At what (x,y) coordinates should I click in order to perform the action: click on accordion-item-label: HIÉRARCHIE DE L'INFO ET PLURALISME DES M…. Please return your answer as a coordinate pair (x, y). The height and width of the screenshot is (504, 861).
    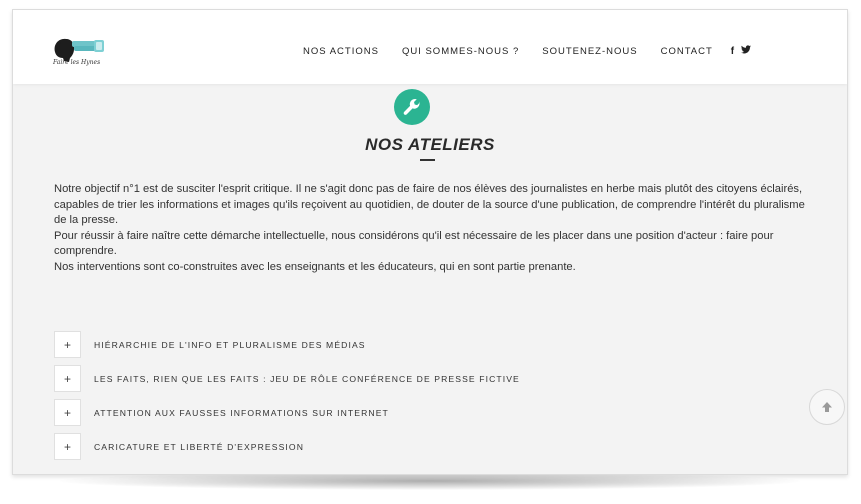
    Looking at the image, I should click on (230, 345).